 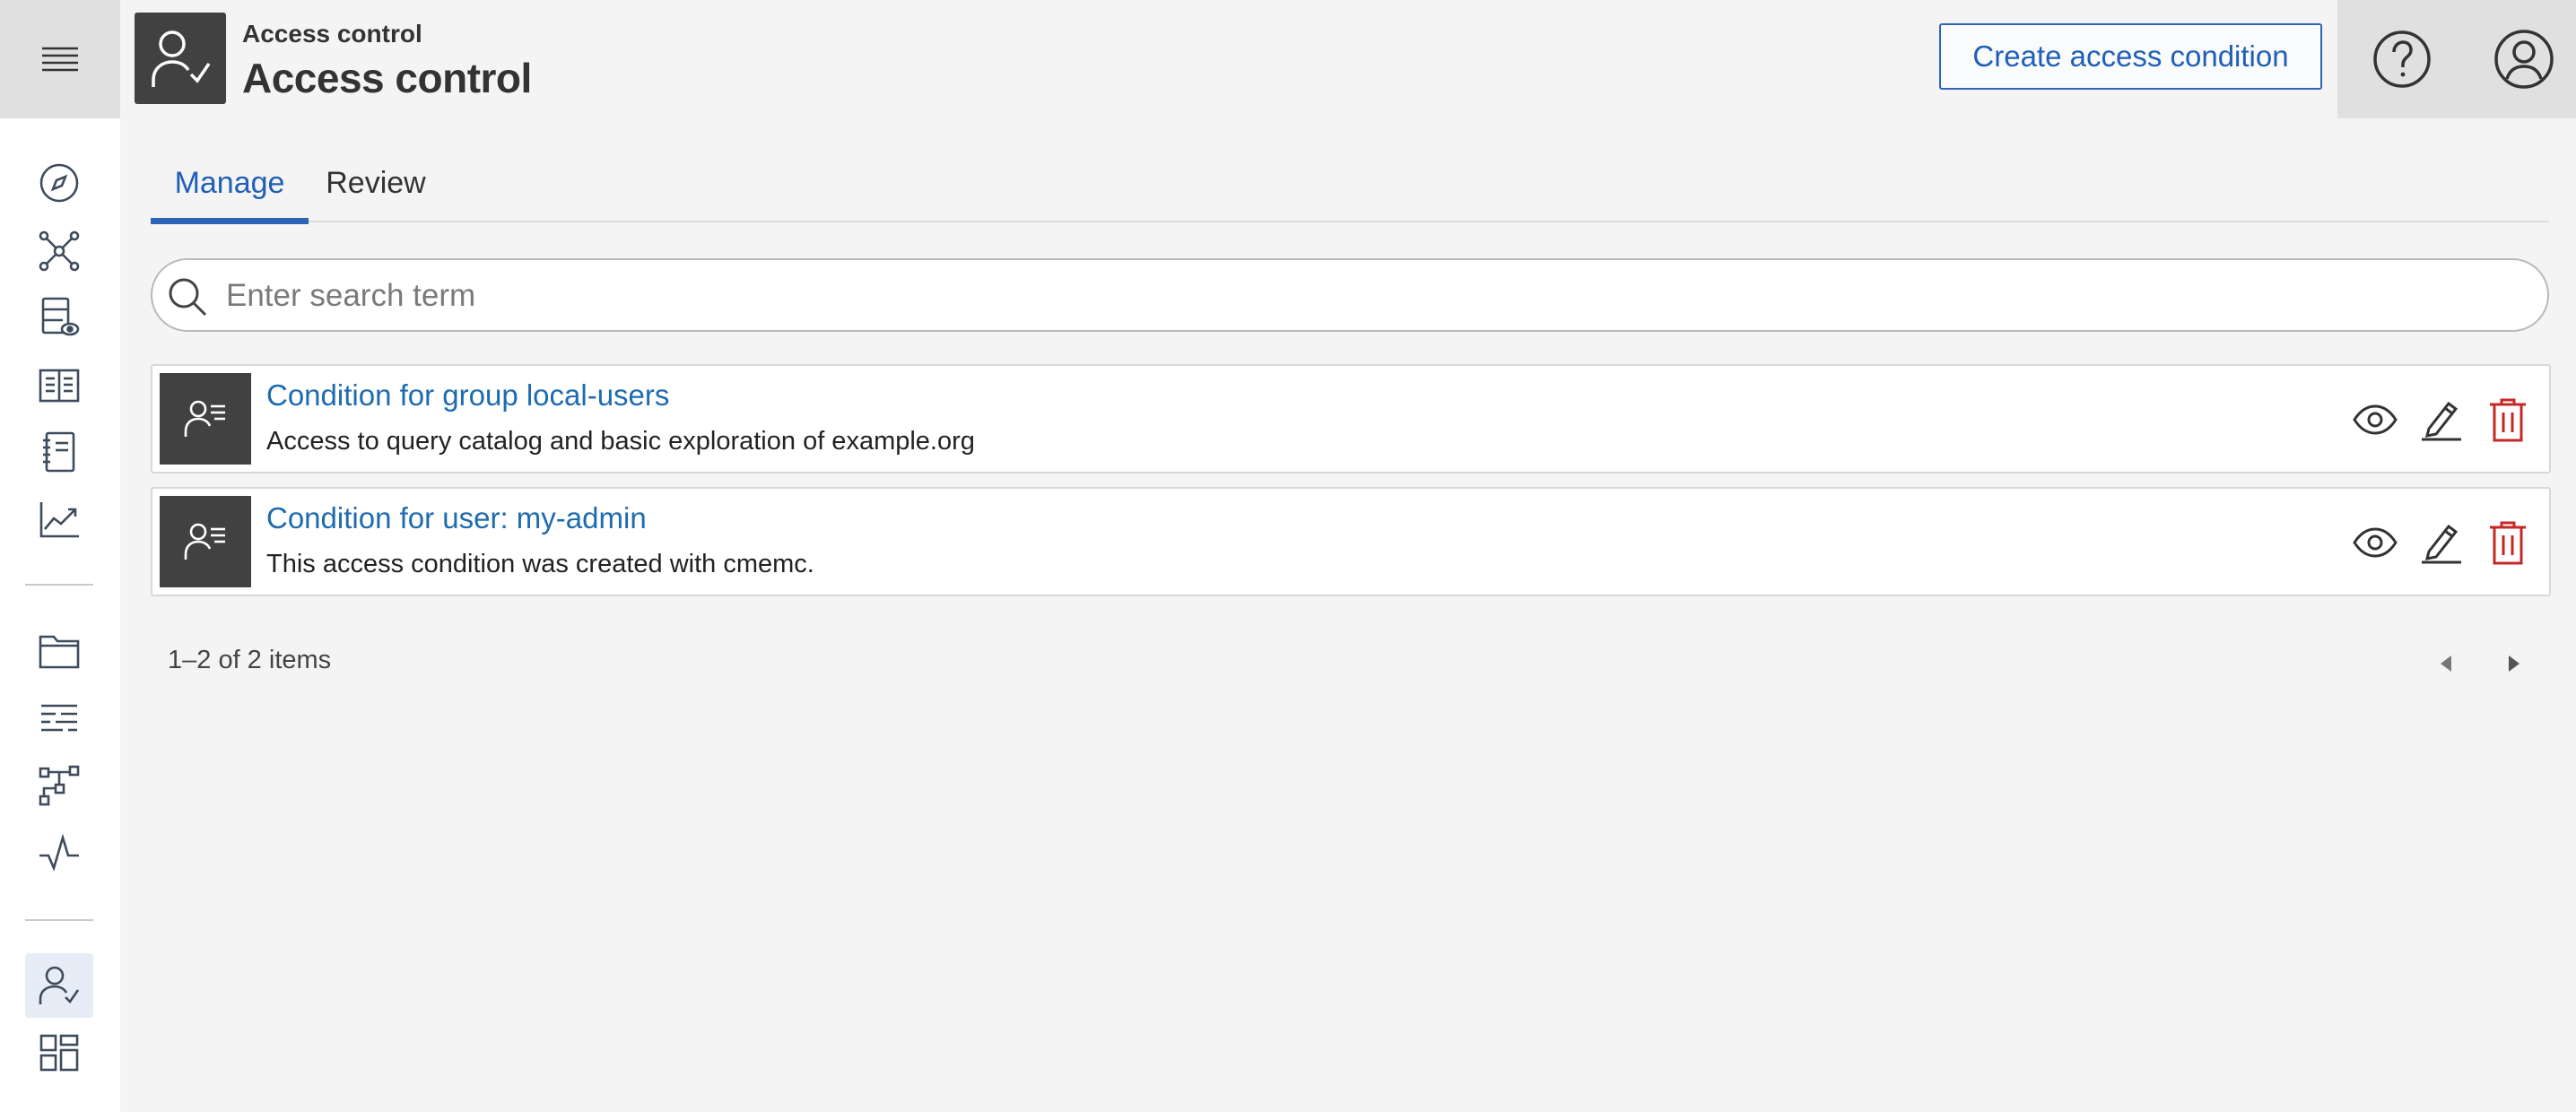 I want to click on knowledge-graph-icon, so click(x=59, y=251).